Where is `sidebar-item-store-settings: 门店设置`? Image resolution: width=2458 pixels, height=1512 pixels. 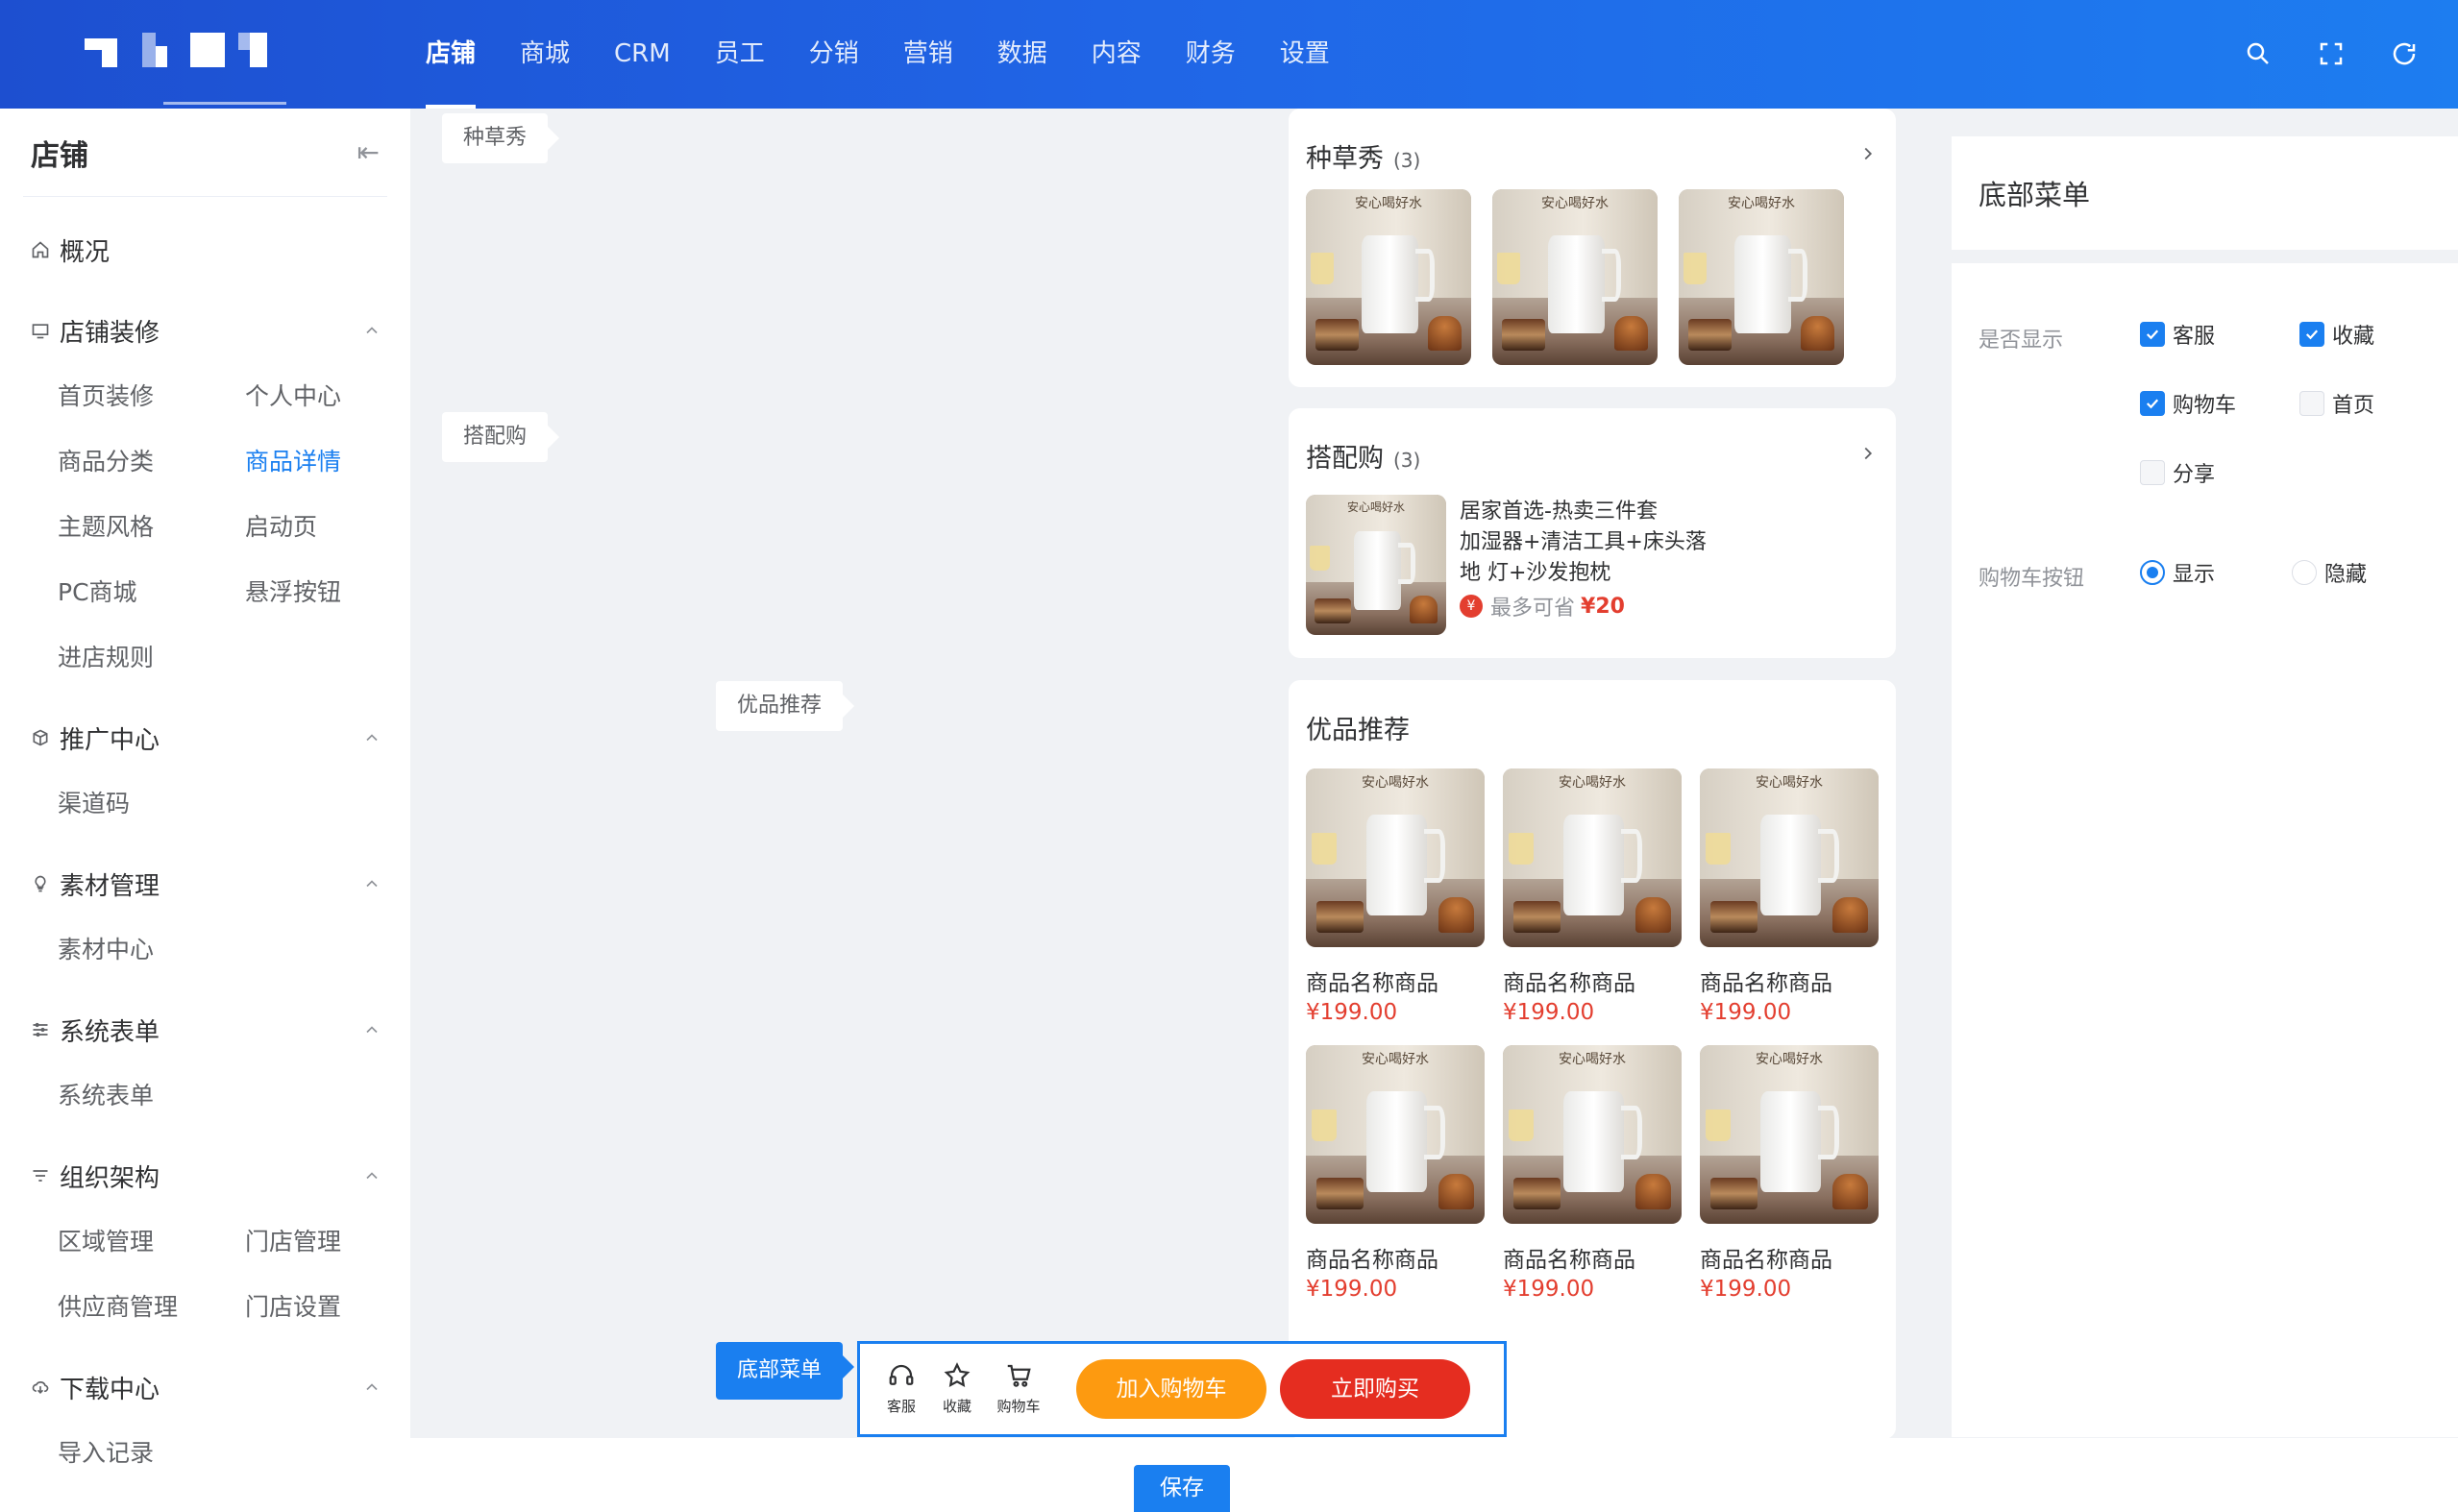
sidebar-item-store-settings: 门店设置 is located at coordinates (338, 1307).